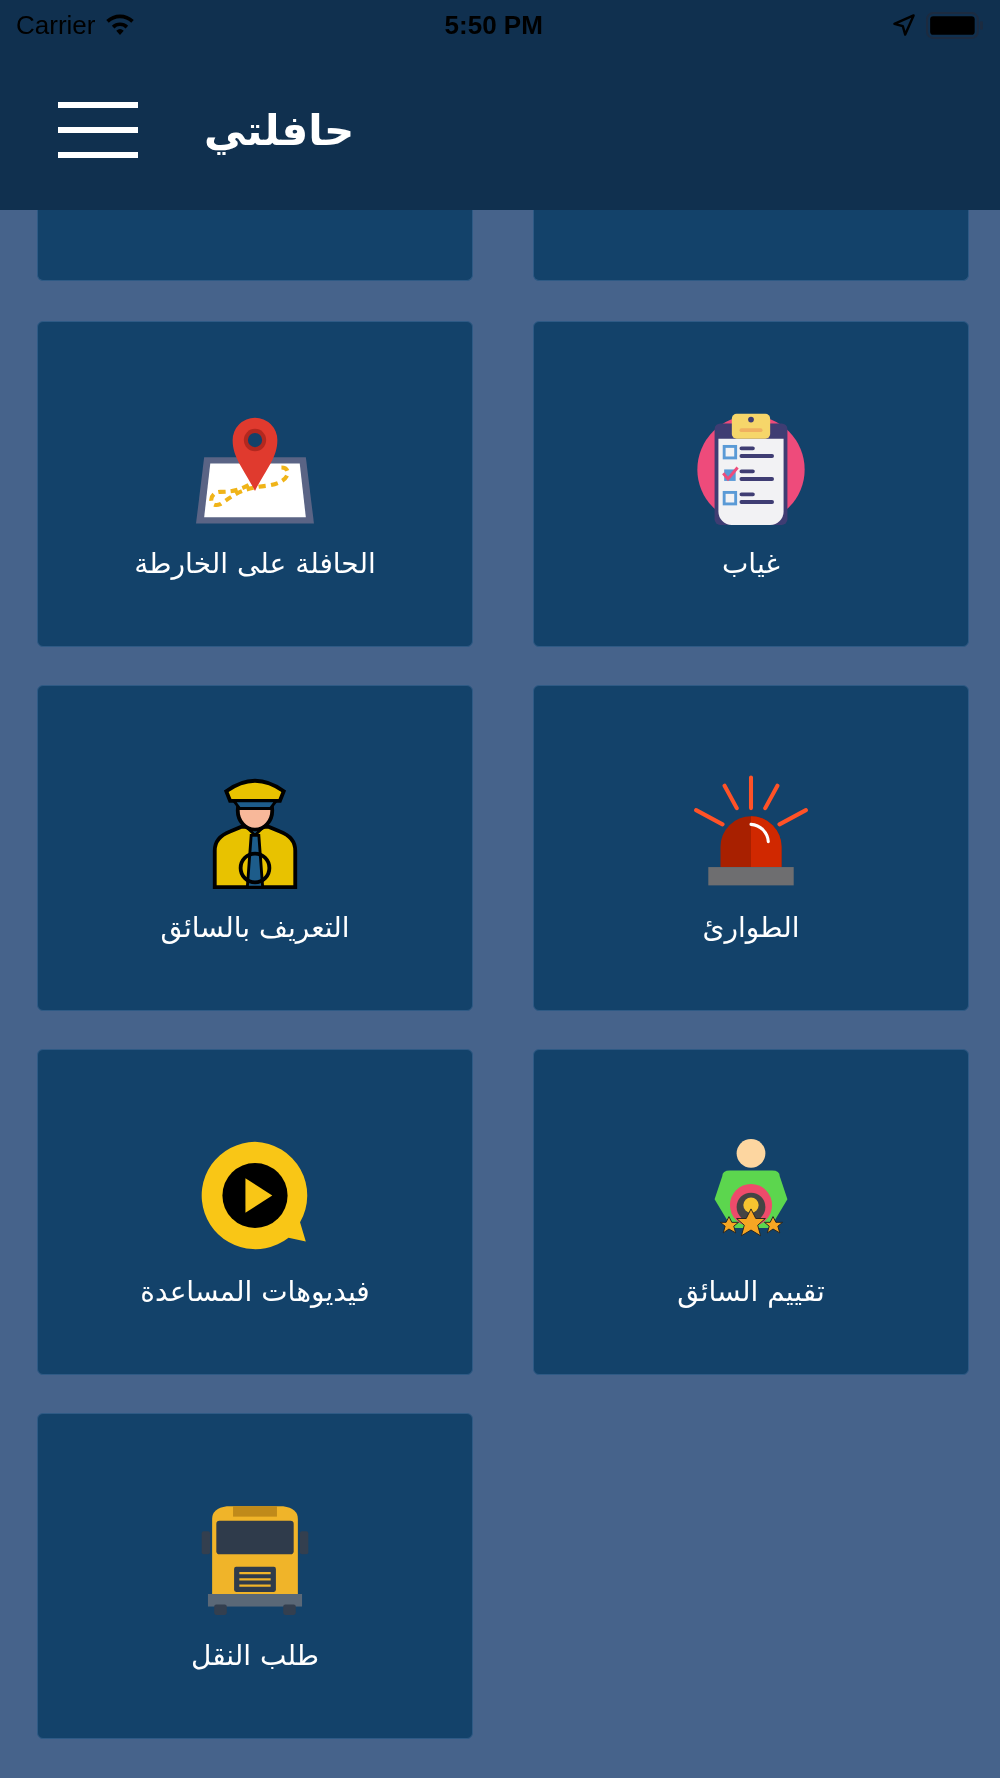 The width and height of the screenshot is (1000, 1778). What do you see at coordinates (904, 25) in the screenshot?
I see `location-arrow-icon` at bounding box center [904, 25].